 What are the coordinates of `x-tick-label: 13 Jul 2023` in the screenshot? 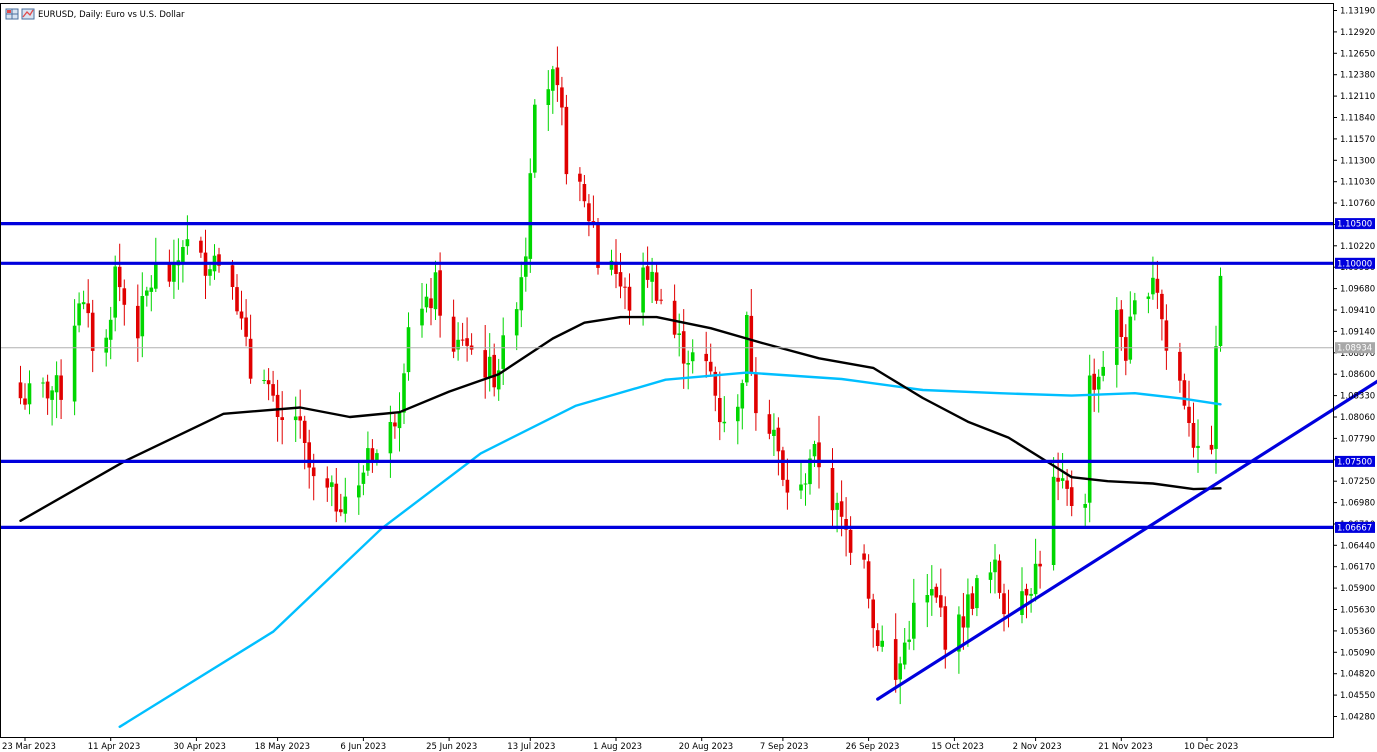 It's located at (531, 747).